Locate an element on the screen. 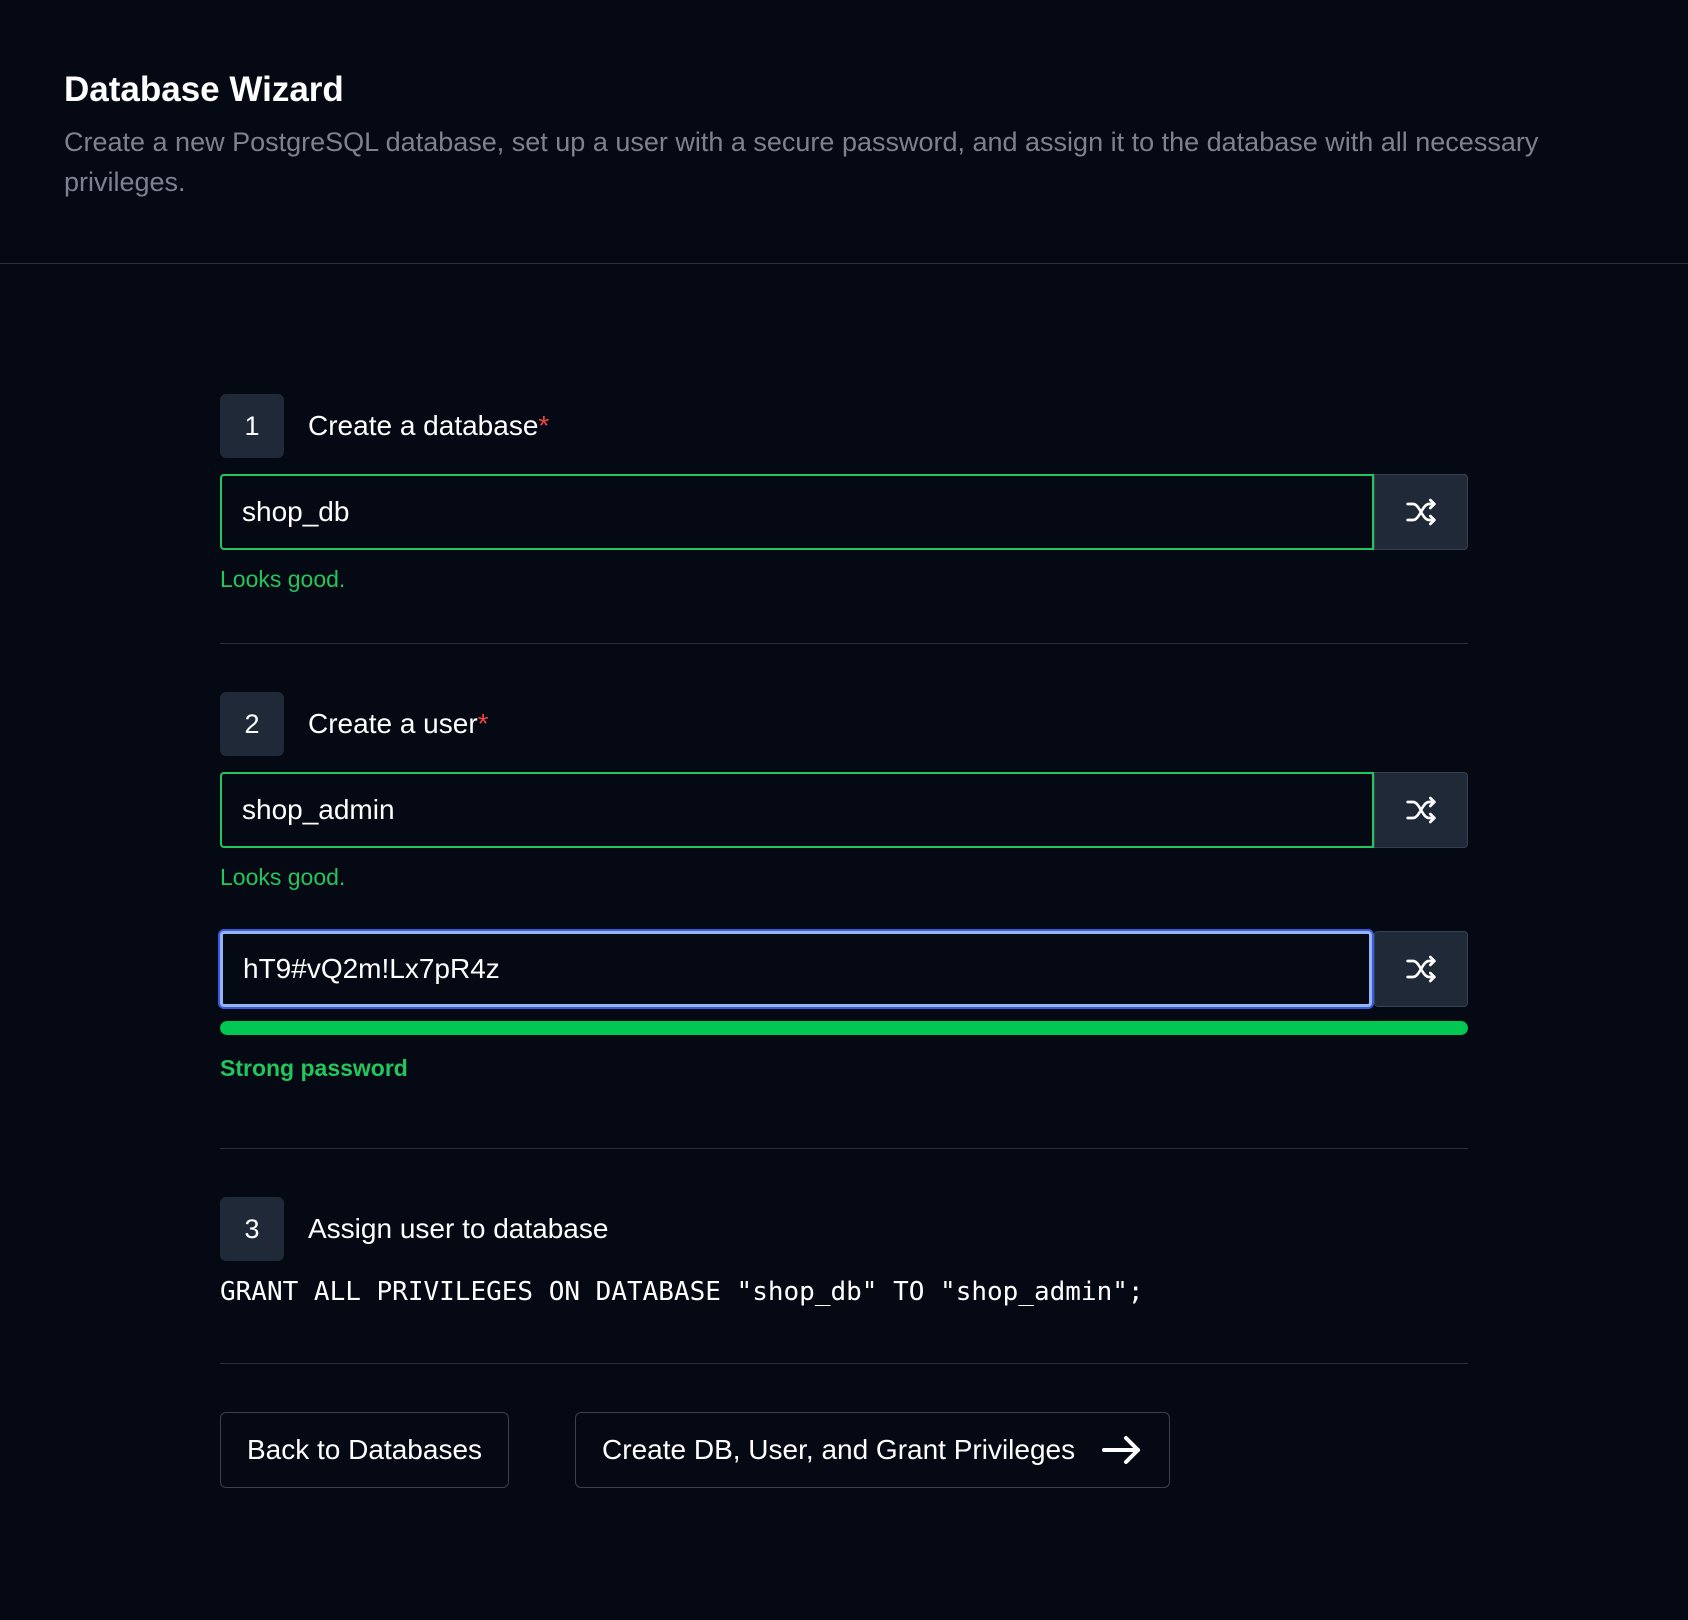  username-row: shop_admin is located at coordinates (844, 810).